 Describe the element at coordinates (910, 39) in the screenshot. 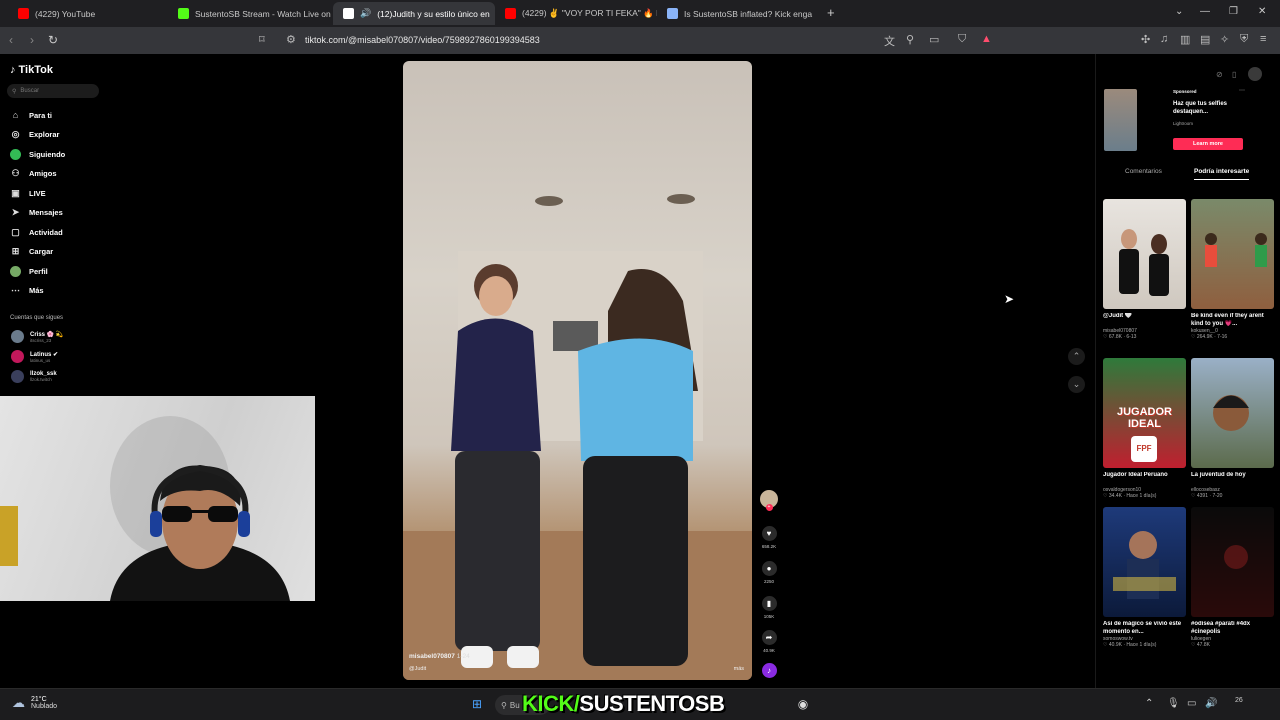

I see `zoom-icon: ⚲` at that location.